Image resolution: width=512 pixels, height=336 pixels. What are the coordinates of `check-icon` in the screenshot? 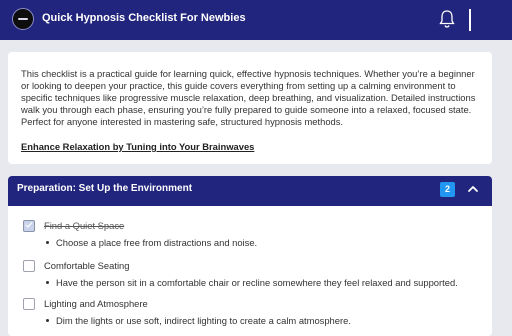 It's located at (29, 225).